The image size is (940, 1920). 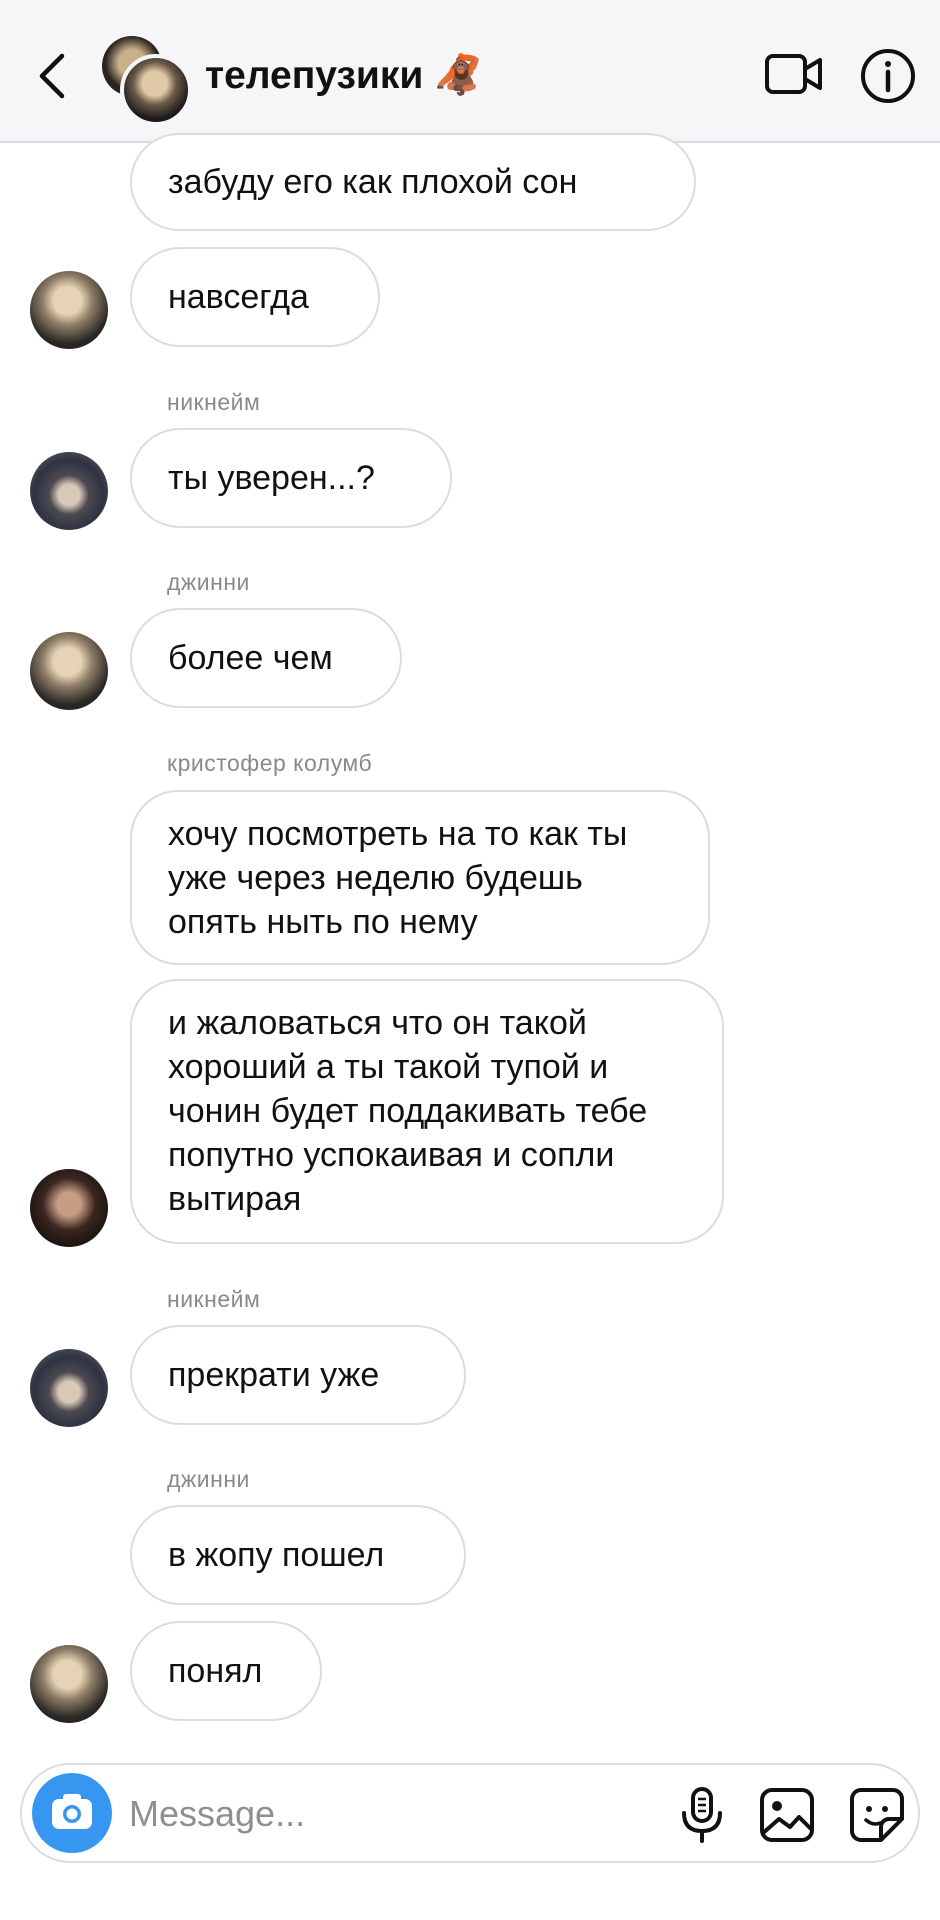 I want to click on message-bubble: понял, so click(x=226, y=1671).